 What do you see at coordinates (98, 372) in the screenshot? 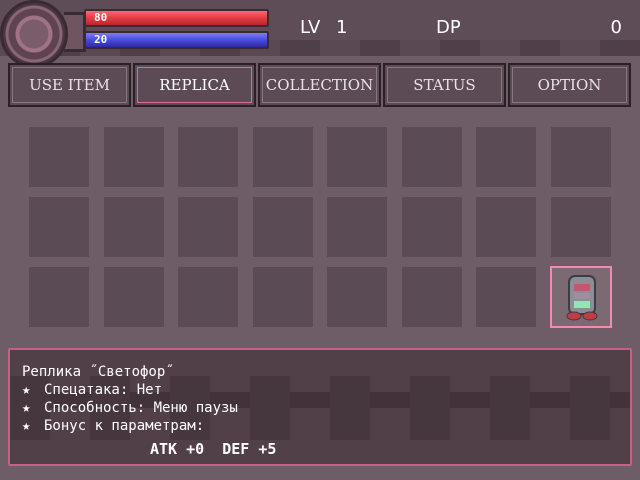
I see `replica-title: Реплика ˝Светофор˝` at bounding box center [98, 372].